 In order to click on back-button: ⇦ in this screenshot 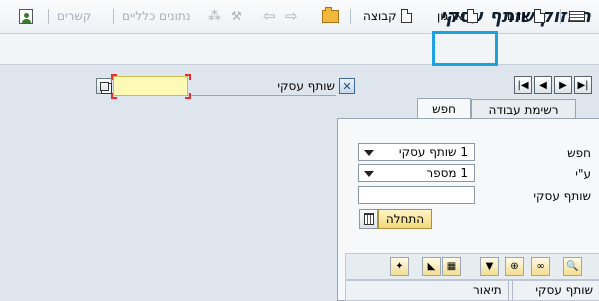, I will do `click(269, 16)`.